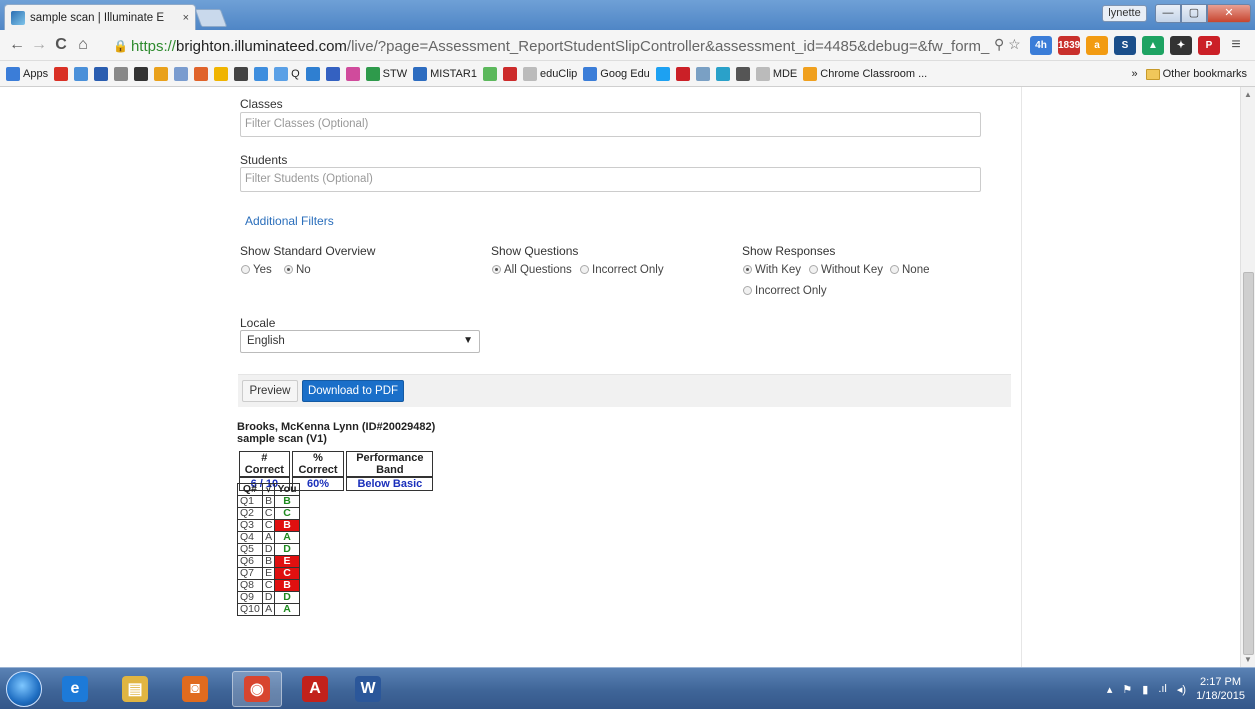 This screenshot has height=709, width=1255. Describe the element at coordinates (211, 18) in the screenshot. I see `new-tab-button` at that location.